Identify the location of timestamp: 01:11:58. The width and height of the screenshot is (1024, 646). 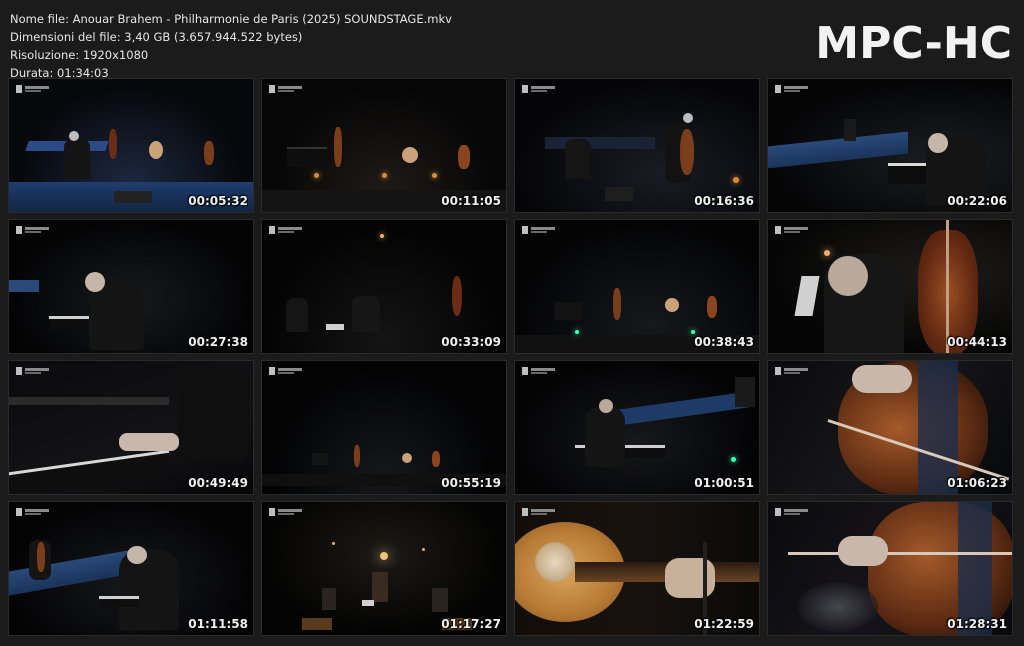
(218, 624).